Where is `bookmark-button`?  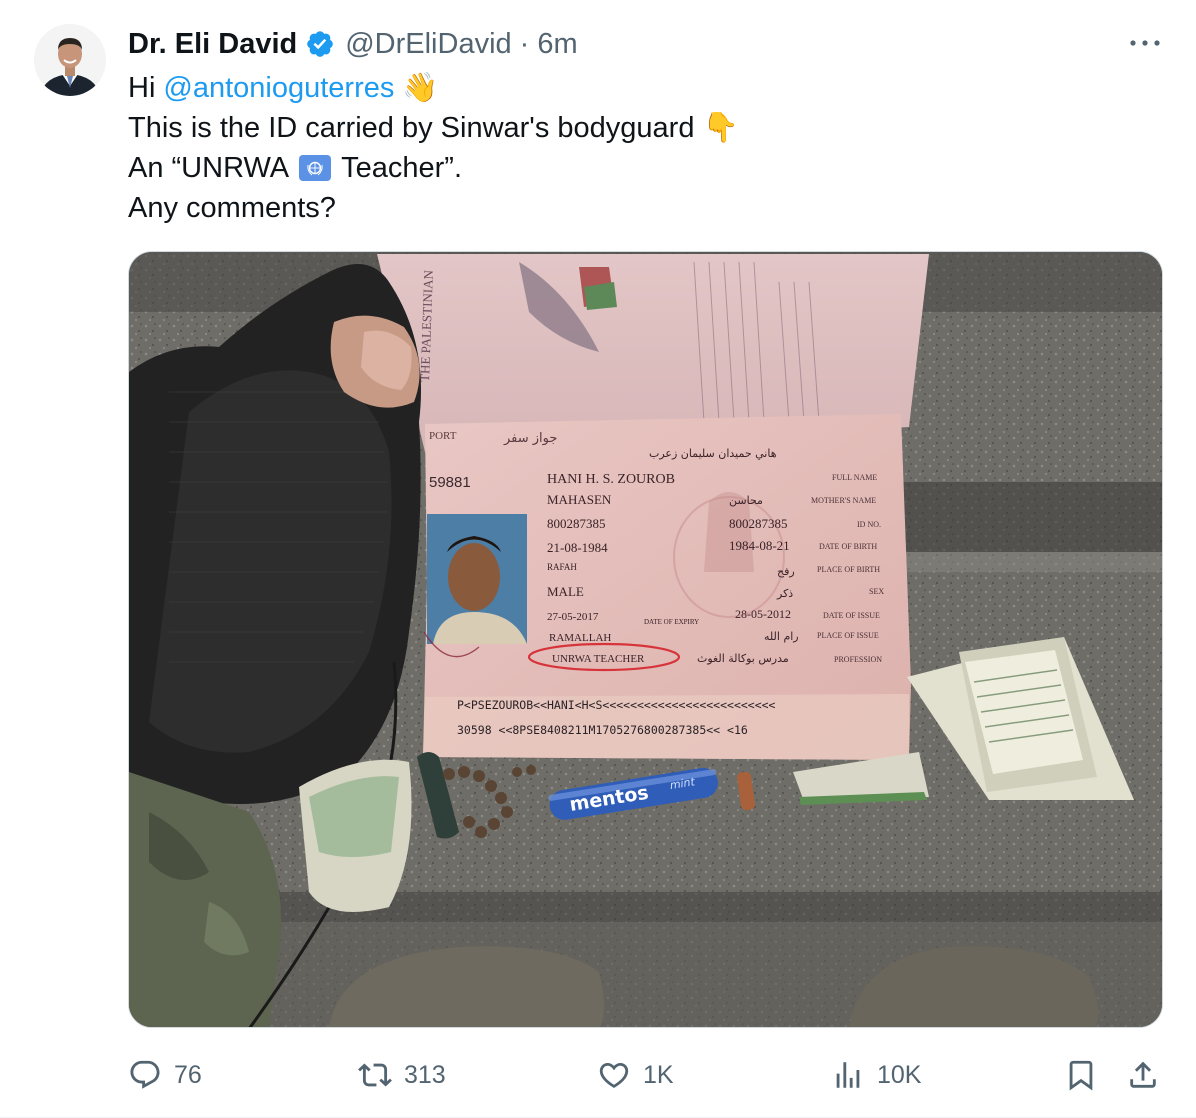
bookmark-button is located at coordinates (1081, 1075).